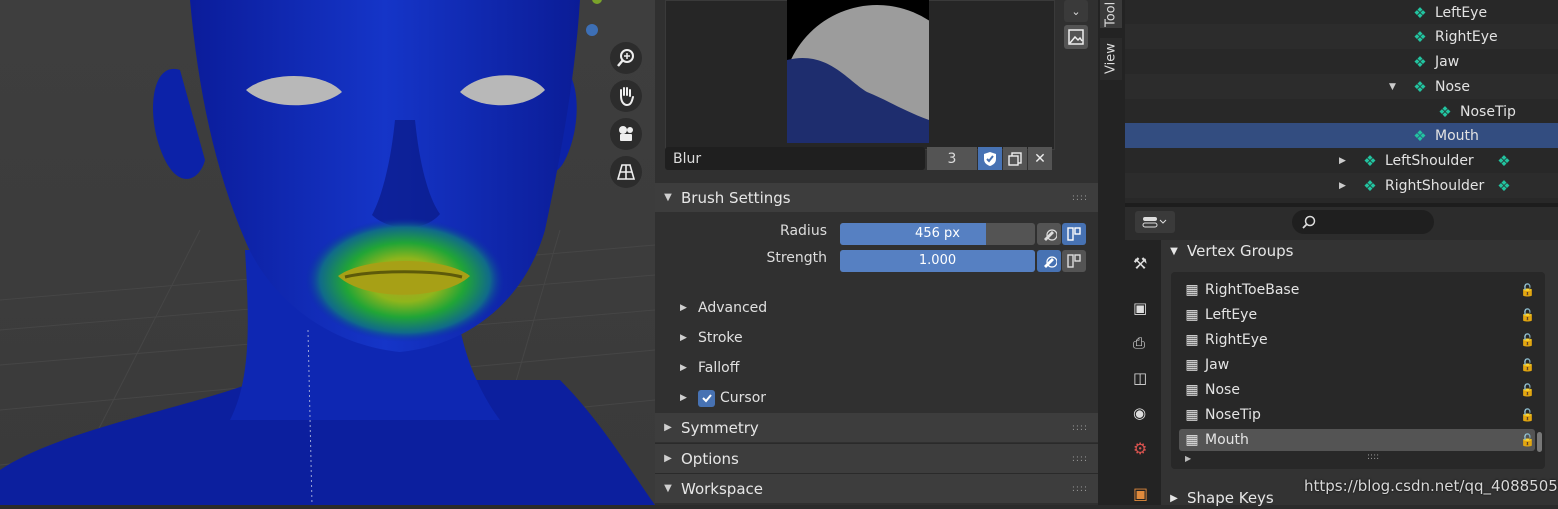 The image size is (1558, 509). What do you see at coordinates (876, 197) in the screenshot?
I see `brush-settings-header: ▼ Brush Settings ::::` at bounding box center [876, 197].